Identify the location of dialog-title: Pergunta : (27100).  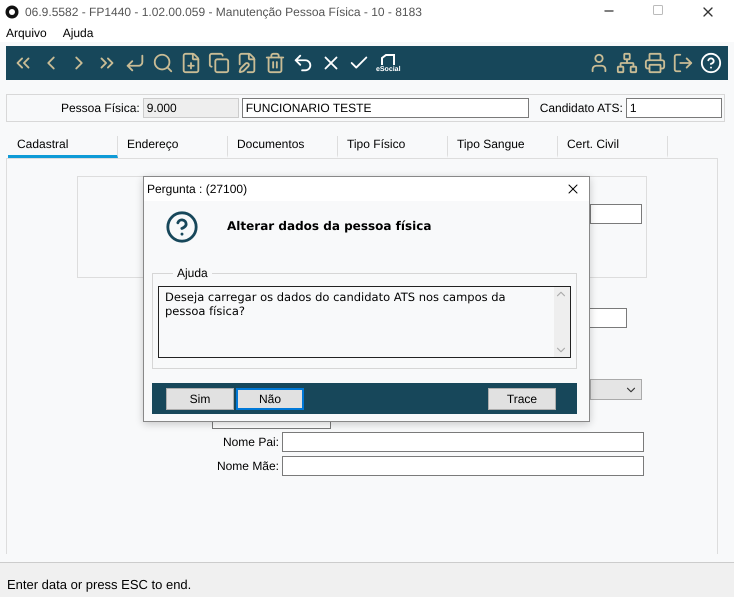
(197, 189).